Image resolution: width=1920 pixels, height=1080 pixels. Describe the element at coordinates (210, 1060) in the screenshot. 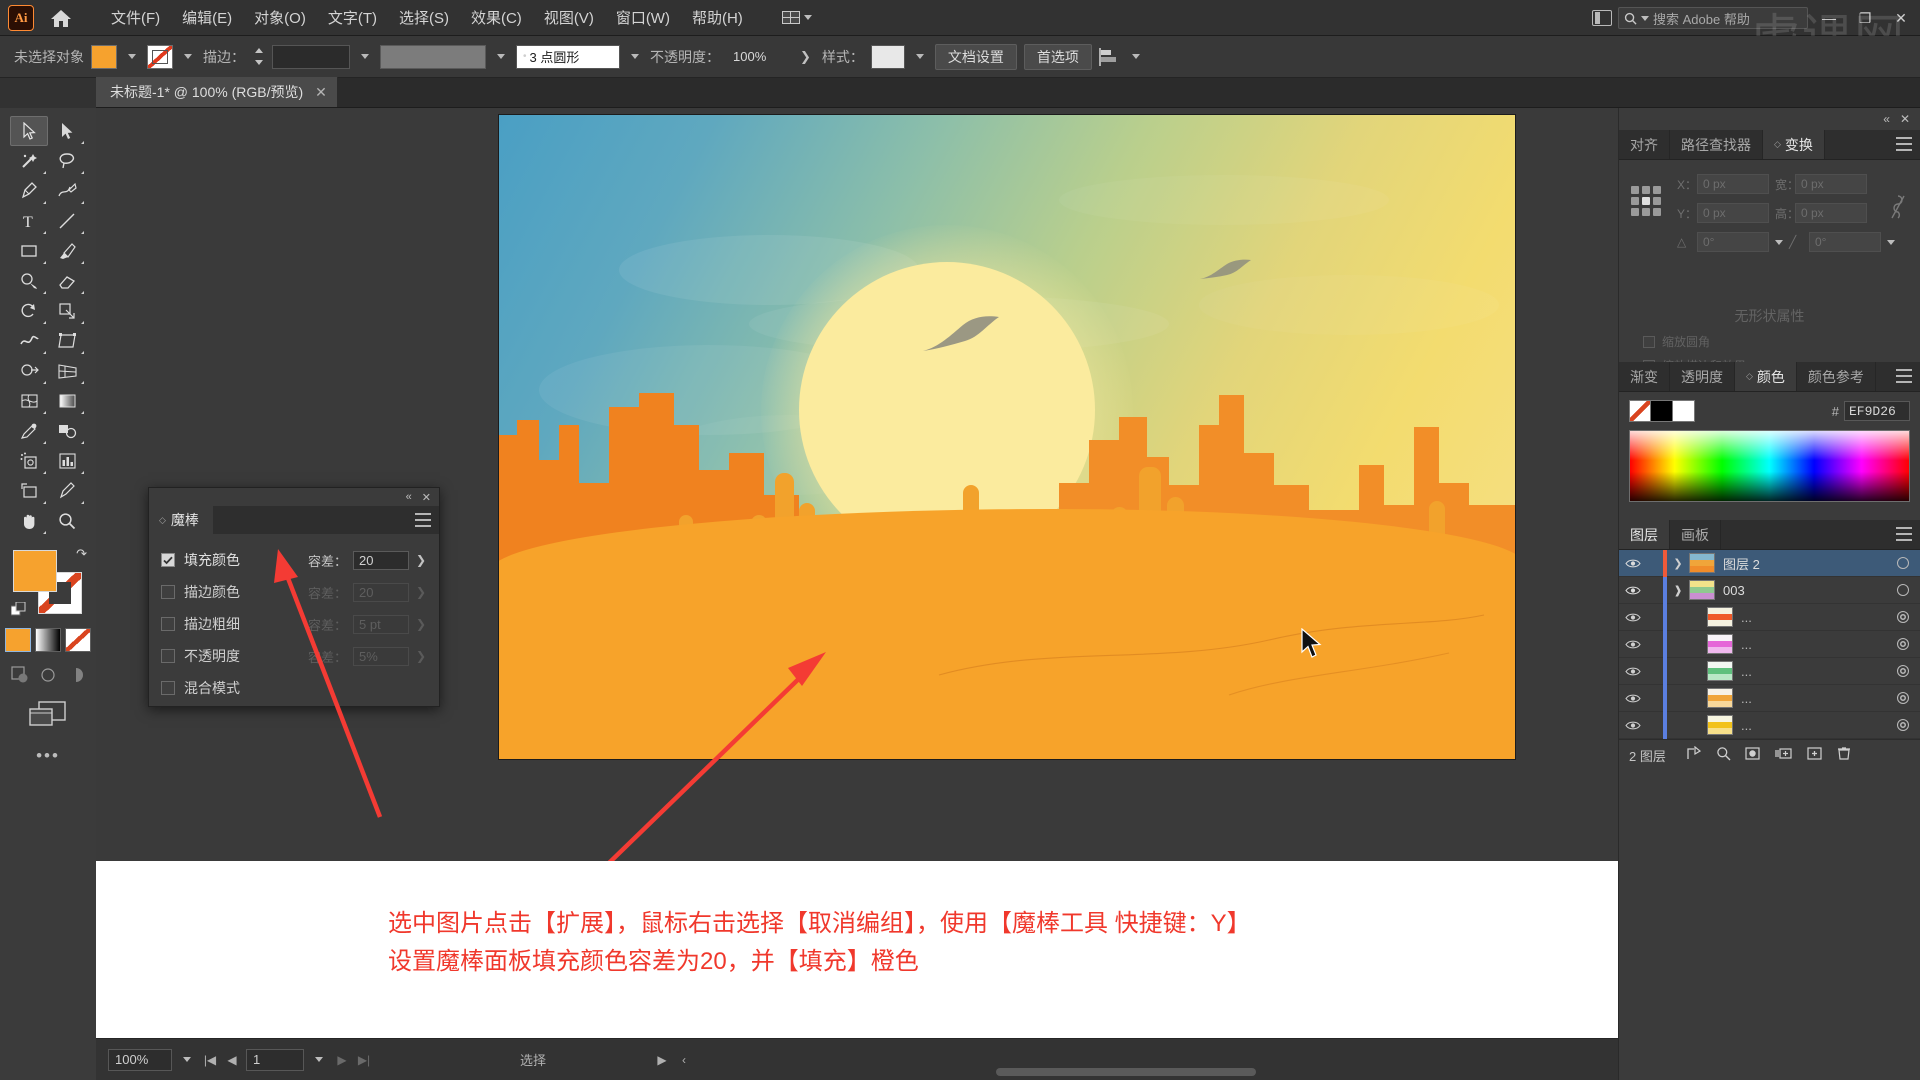

I see `first-artboard-icon: |◀` at that location.